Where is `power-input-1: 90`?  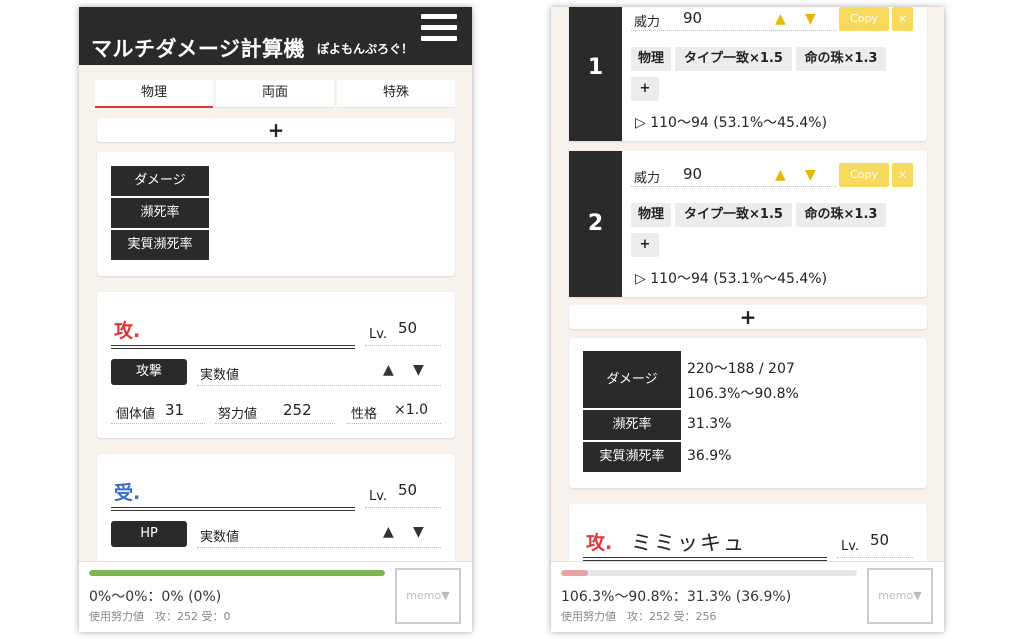
power-input-1: 90 is located at coordinates (692, 18).